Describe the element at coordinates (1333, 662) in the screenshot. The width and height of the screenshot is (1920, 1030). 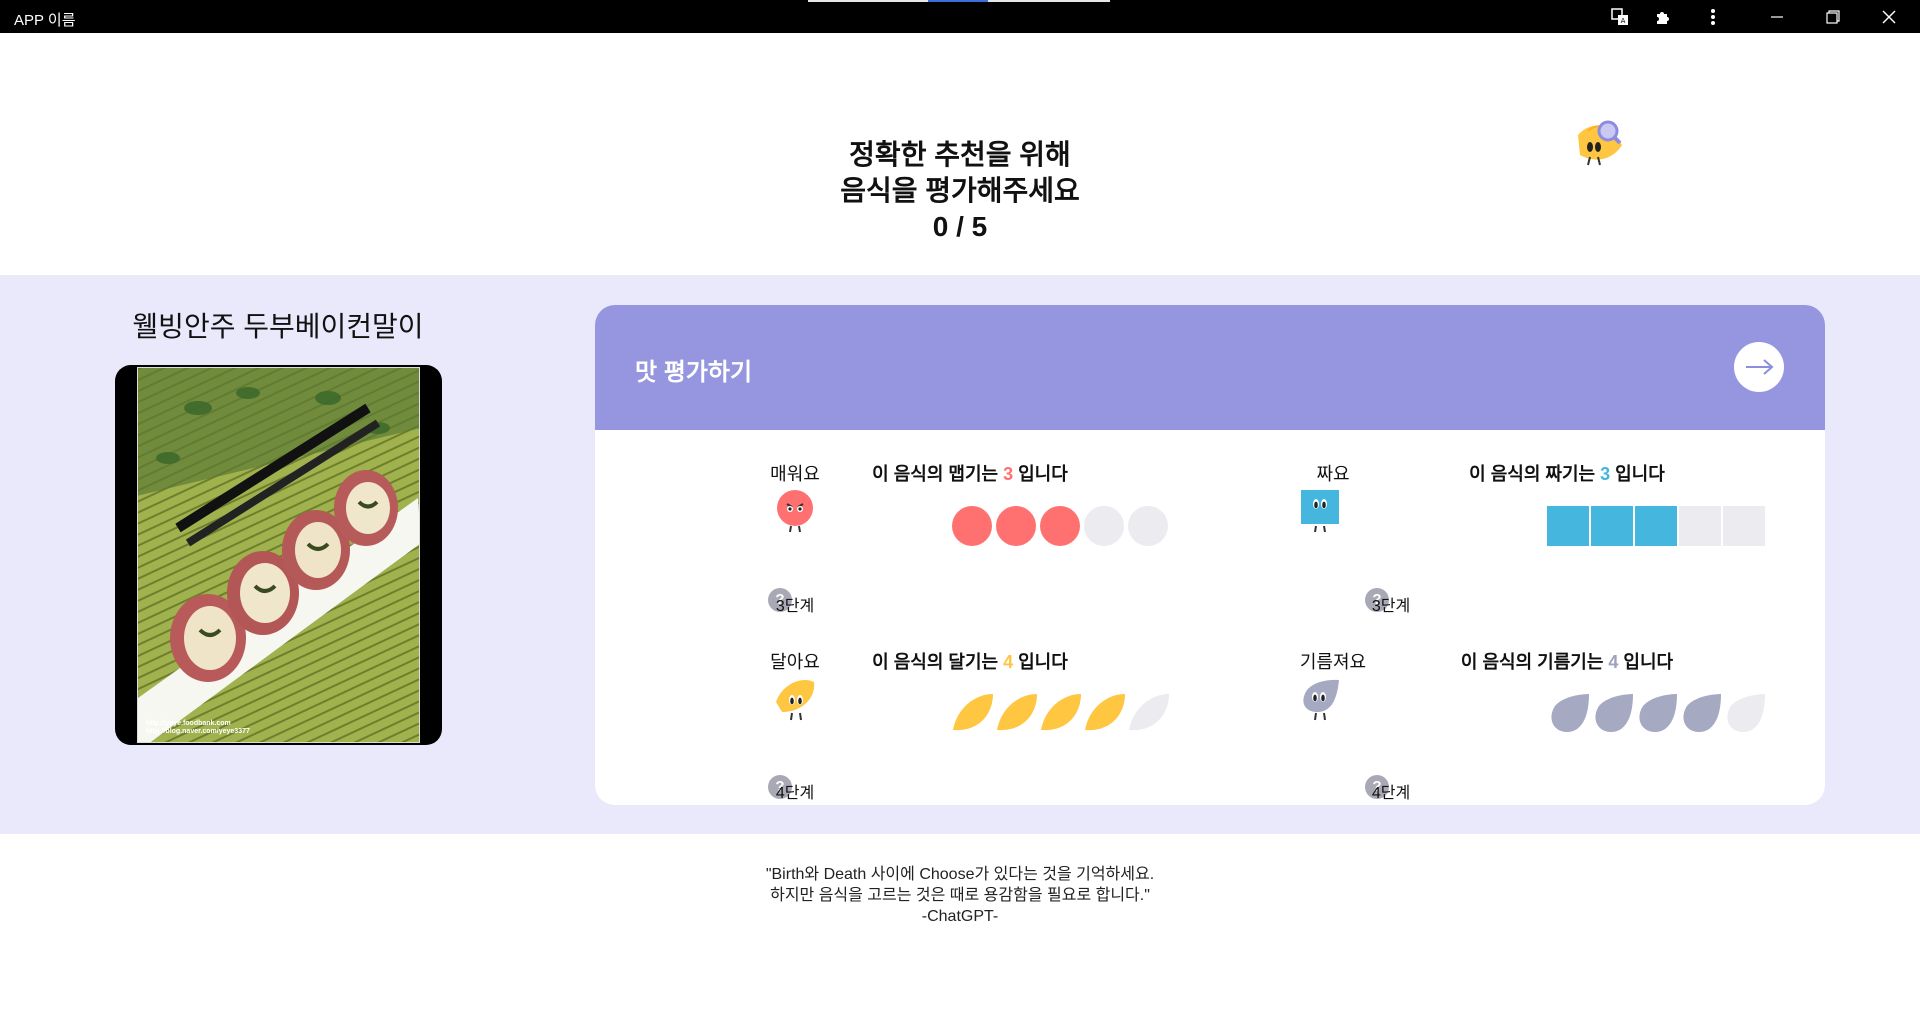
I see `rating-label: 기름져요` at that location.